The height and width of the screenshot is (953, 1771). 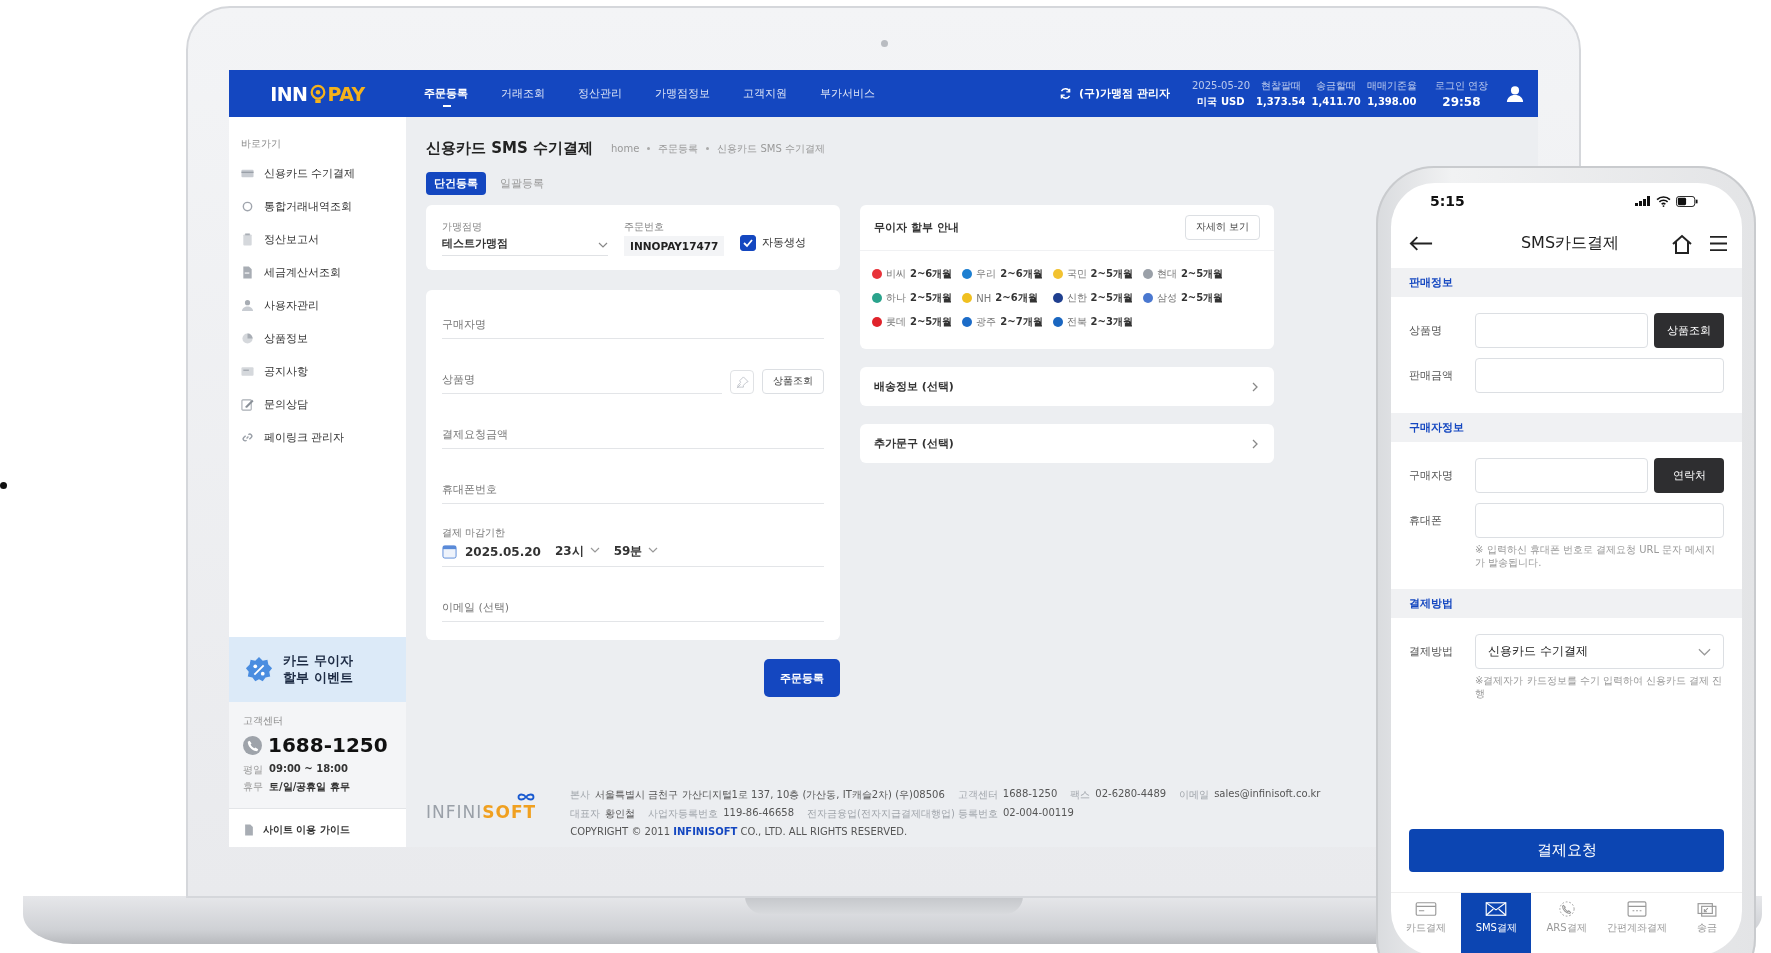 What do you see at coordinates (1461, 101) in the screenshot?
I see `session-timer: 29:58` at bounding box center [1461, 101].